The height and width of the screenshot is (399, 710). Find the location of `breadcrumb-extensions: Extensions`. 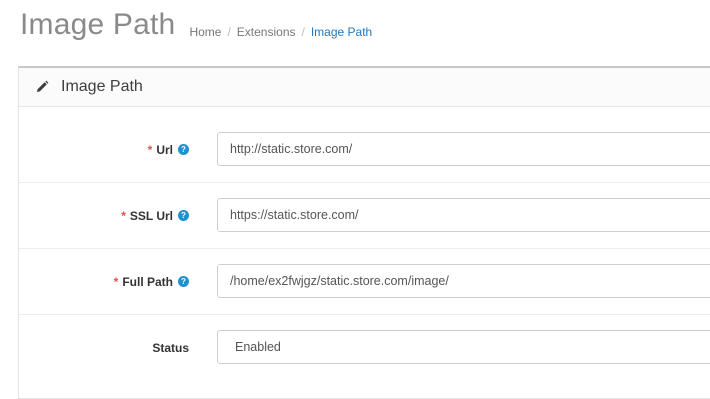

breadcrumb-extensions: Extensions is located at coordinates (266, 32).